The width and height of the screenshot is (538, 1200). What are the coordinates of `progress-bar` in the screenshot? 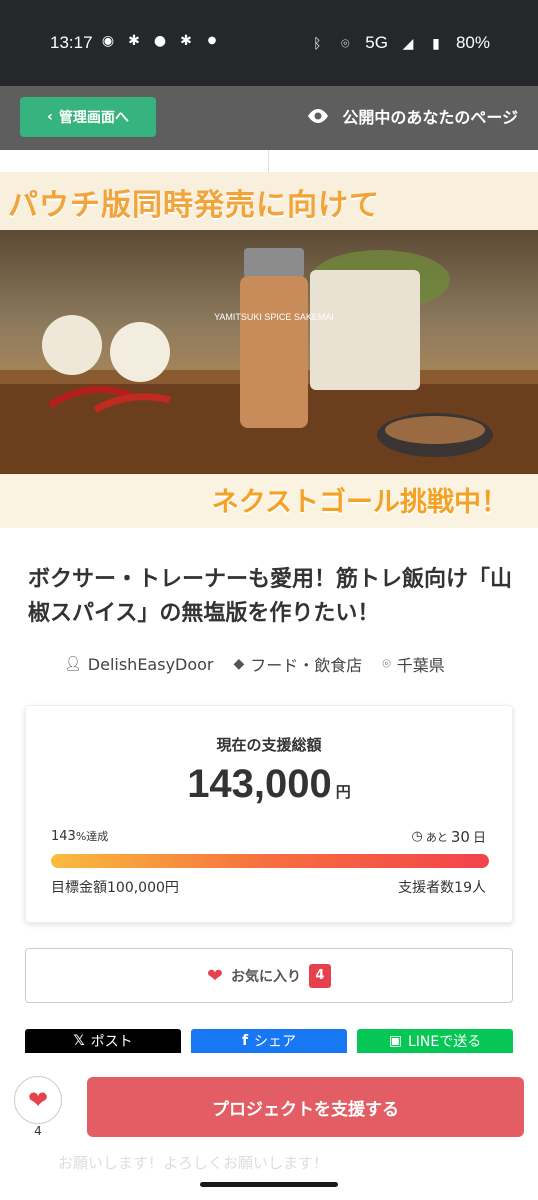 It's located at (270, 861).